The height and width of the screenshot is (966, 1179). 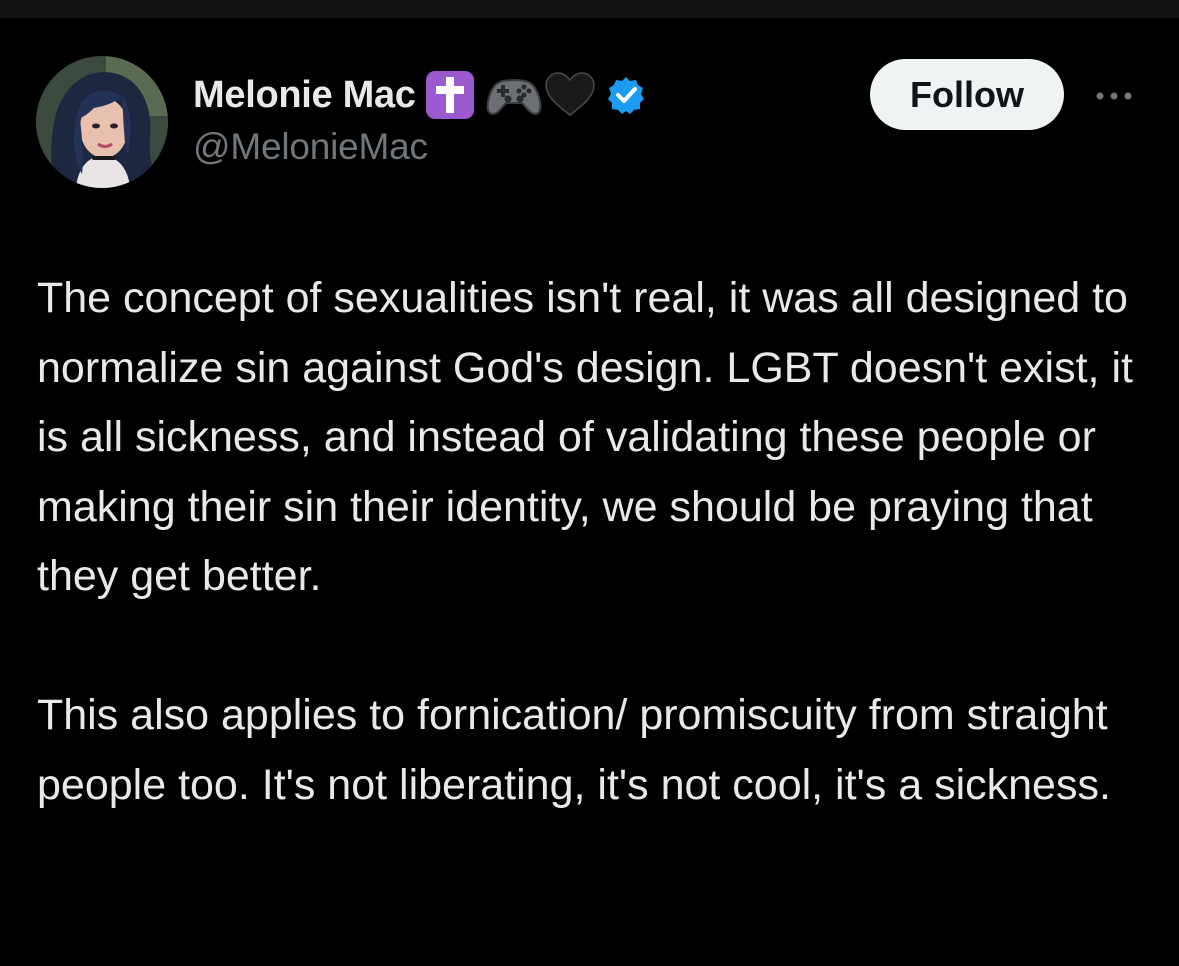 What do you see at coordinates (450, 95) in the screenshot?
I see `latin-cross-emoji` at bounding box center [450, 95].